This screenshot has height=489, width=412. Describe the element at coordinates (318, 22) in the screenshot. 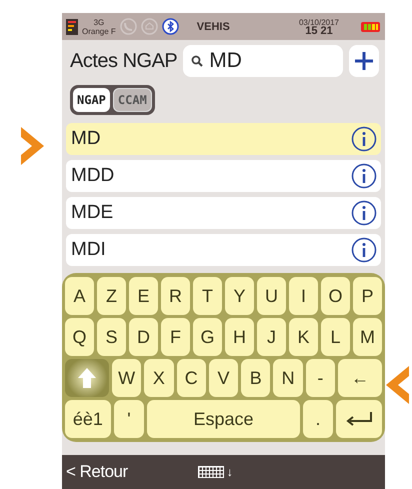

I see `date-text: 03/10/2017` at that location.